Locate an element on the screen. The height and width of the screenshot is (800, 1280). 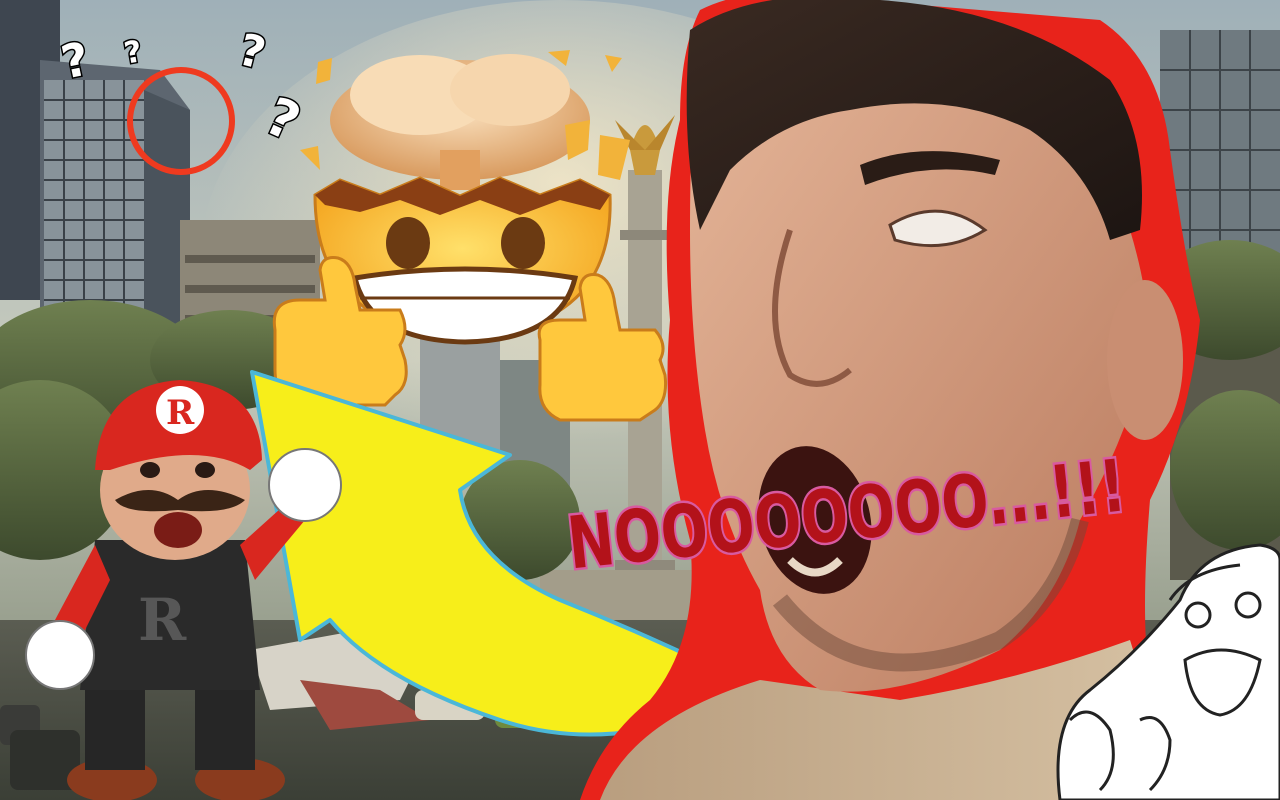
building-glass-tower is located at coordinates (115, 195).